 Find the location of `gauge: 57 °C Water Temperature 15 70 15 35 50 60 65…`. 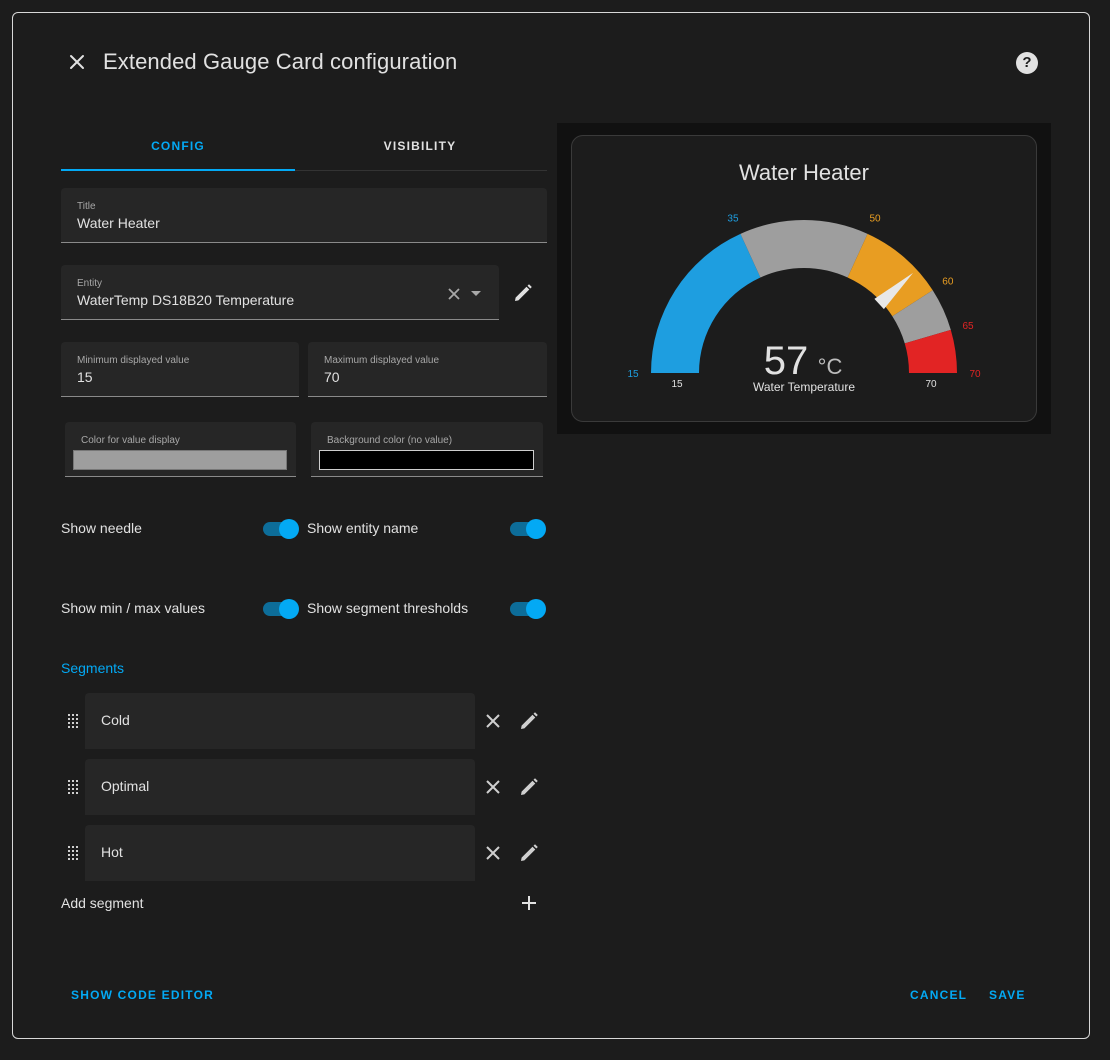

gauge: 57 °C Water Temperature 15 70 15 35 50 60 65… is located at coordinates (804, 303).